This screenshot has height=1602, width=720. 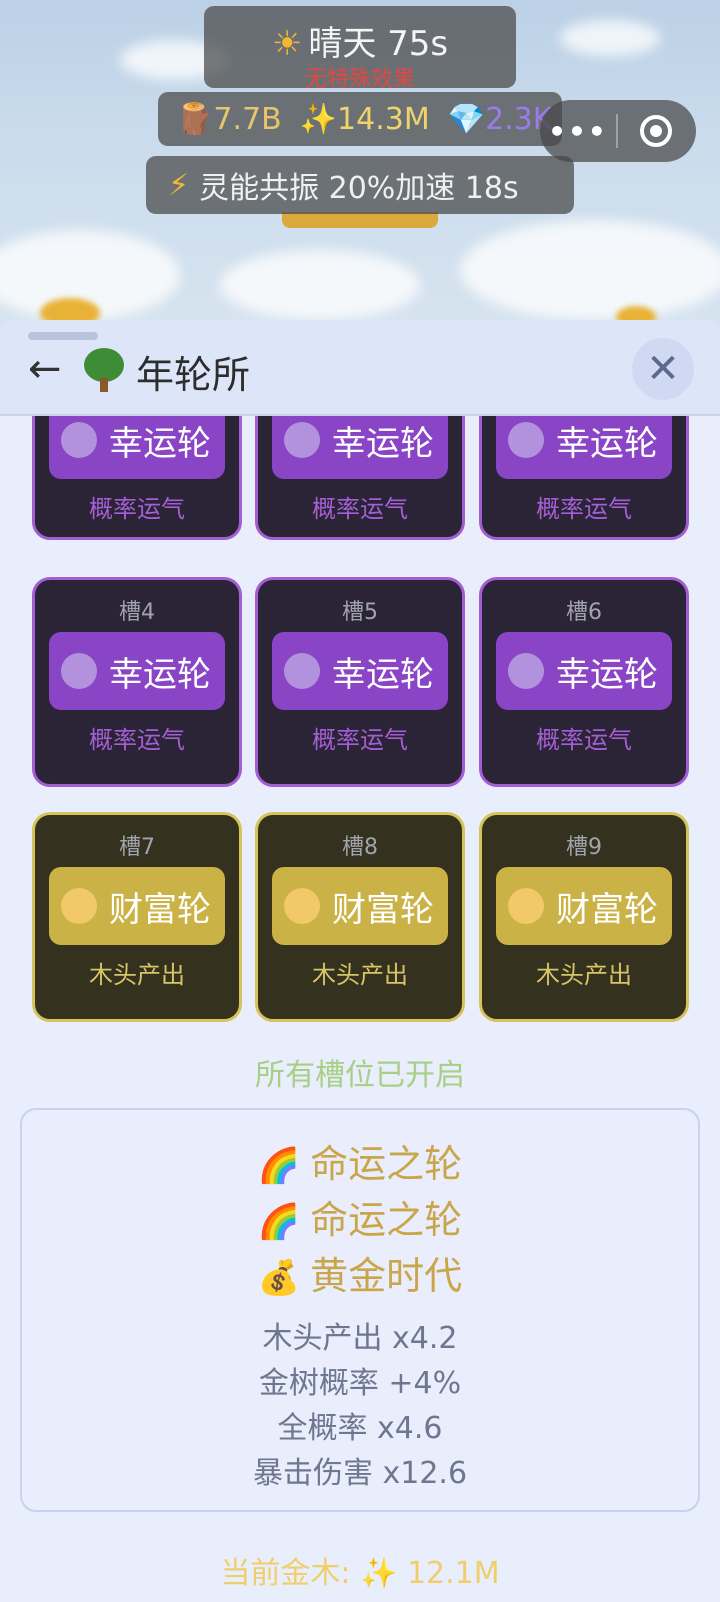 I want to click on weather-title: 晴天 75s, so click(x=378, y=44).